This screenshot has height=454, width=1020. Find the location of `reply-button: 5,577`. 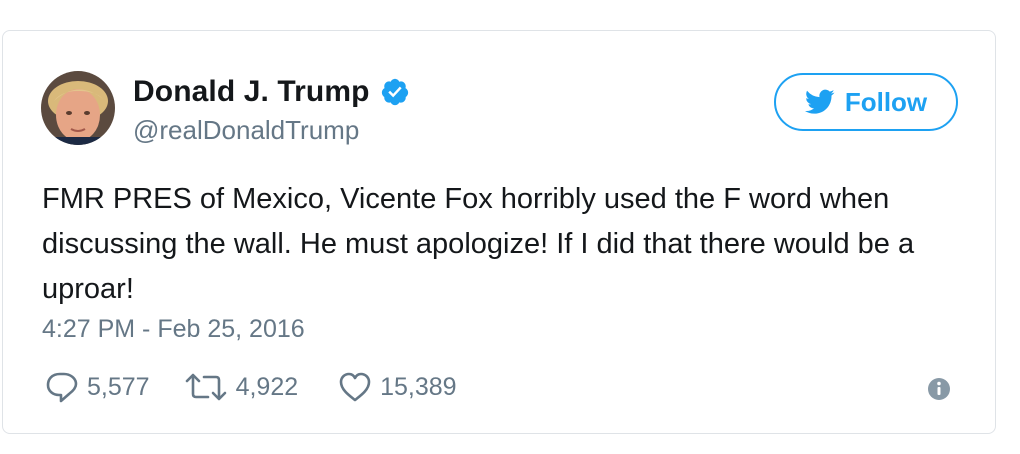

reply-button: 5,577 is located at coordinates (97, 387).